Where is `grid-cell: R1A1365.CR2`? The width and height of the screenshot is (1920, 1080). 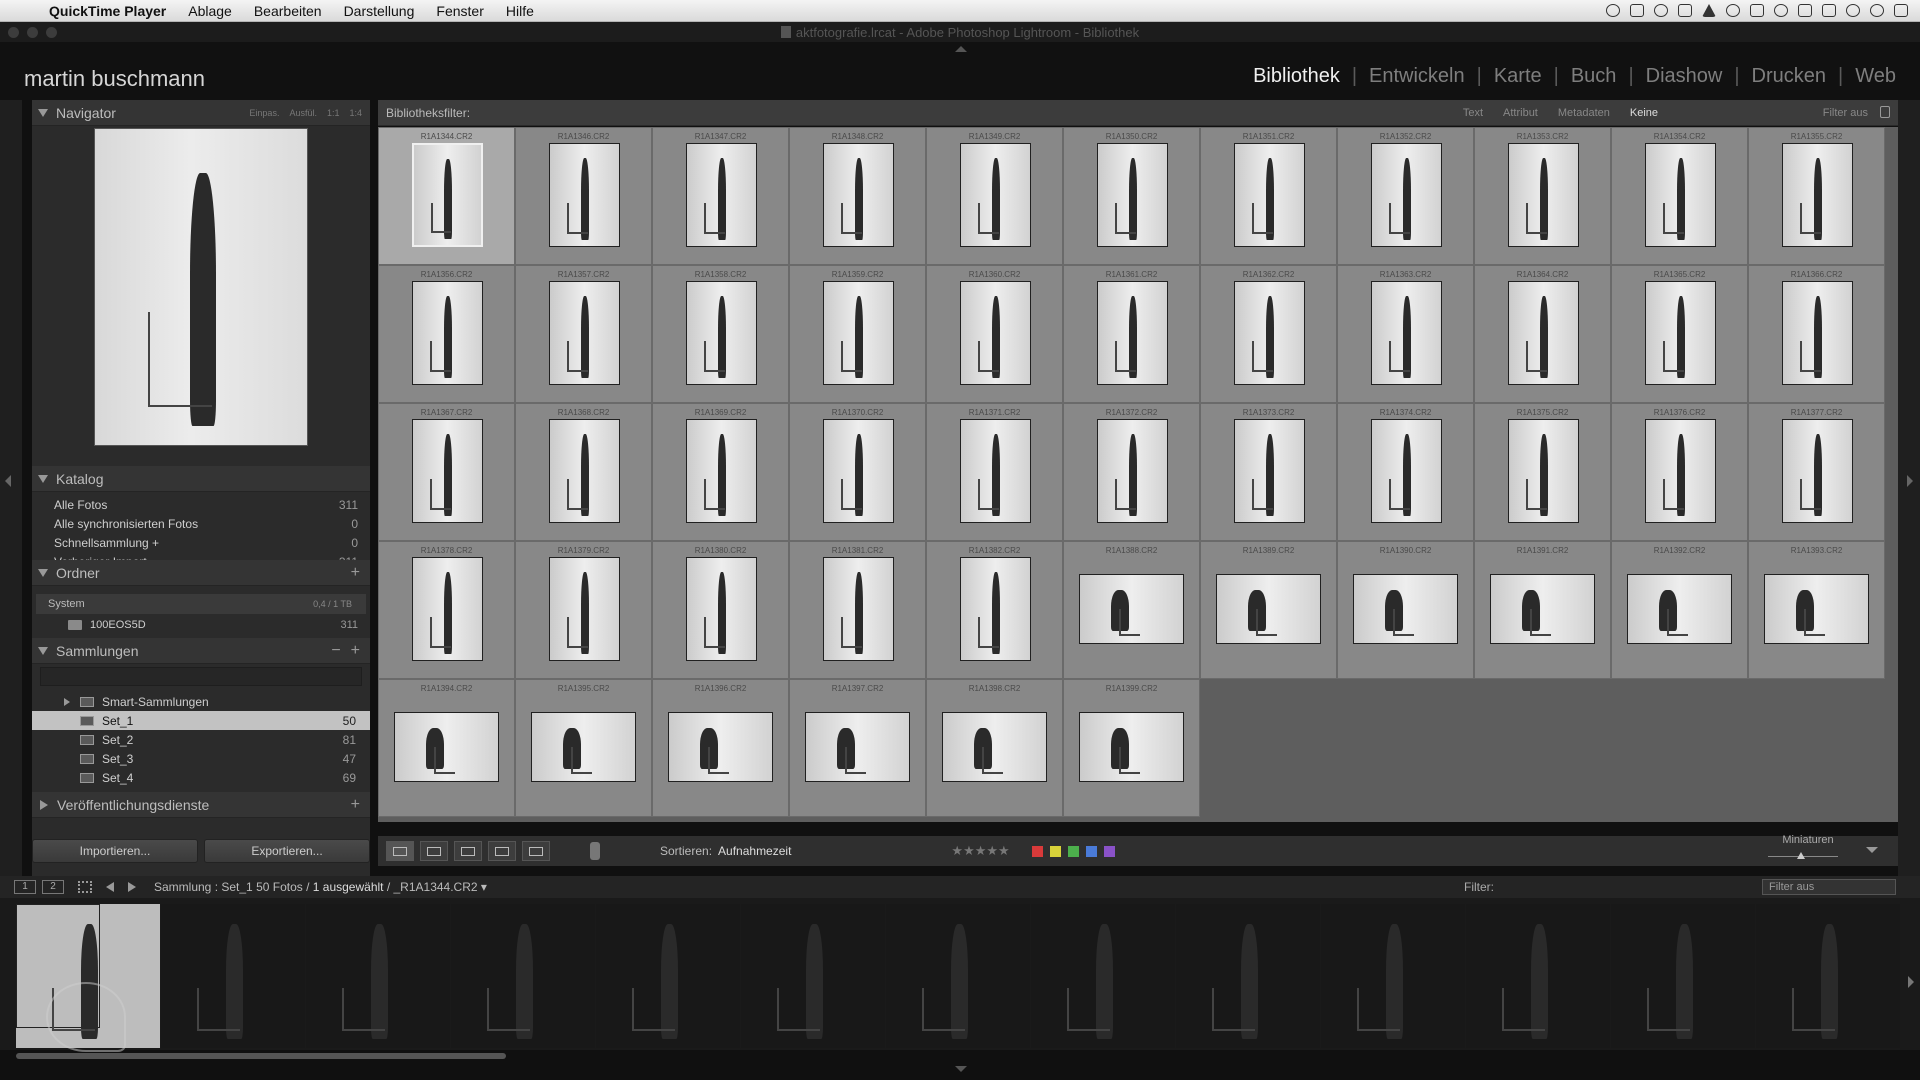
grid-cell: R1A1365.CR2 is located at coordinates (1679, 334).